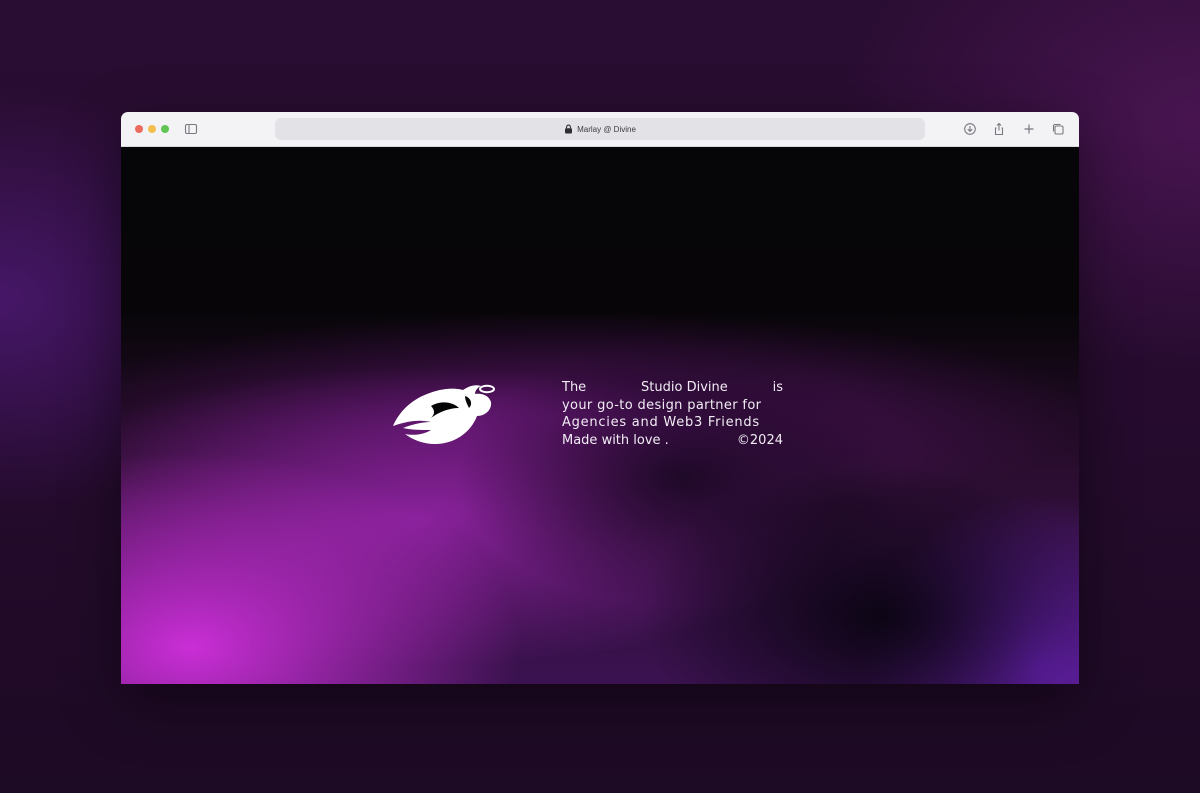 The height and width of the screenshot is (793, 1200). Describe the element at coordinates (152, 129) in the screenshot. I see `minimize-window-button` at that location.